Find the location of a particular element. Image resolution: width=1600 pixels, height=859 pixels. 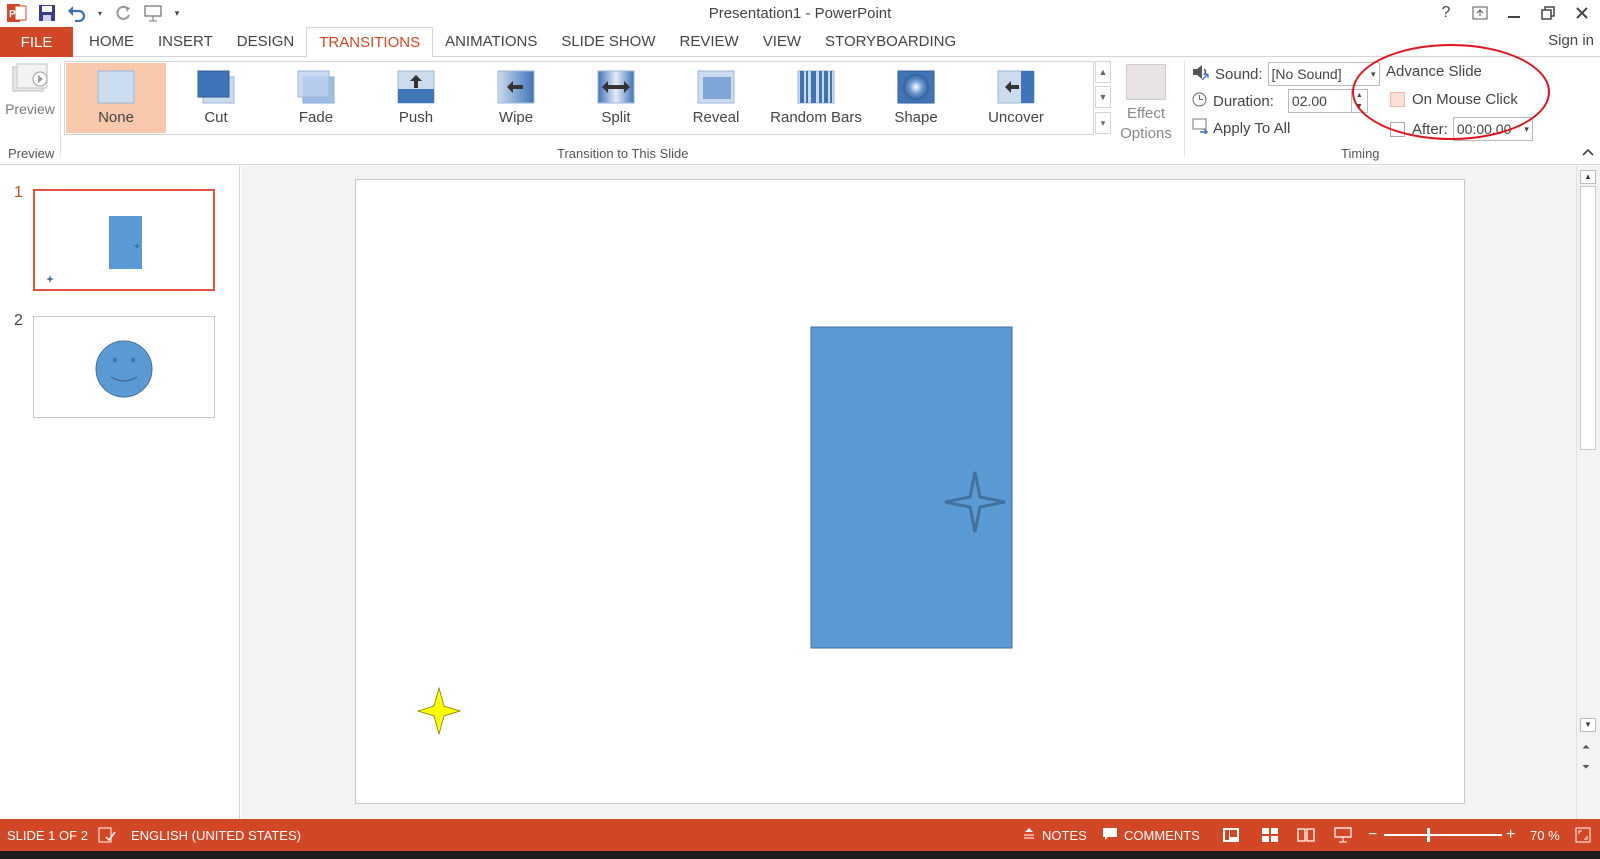

zoom-slider is located at coordinates (1443, 835).